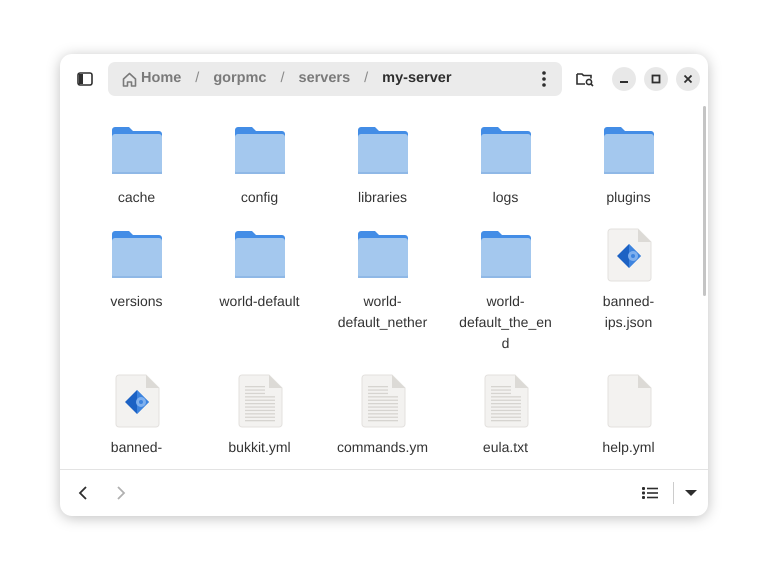 The height and width of the screenshot is (582, 768). Describe the element at coordinates (239, 79) in the screenshot. I see `breadcrumb: gorpmc` at that location.